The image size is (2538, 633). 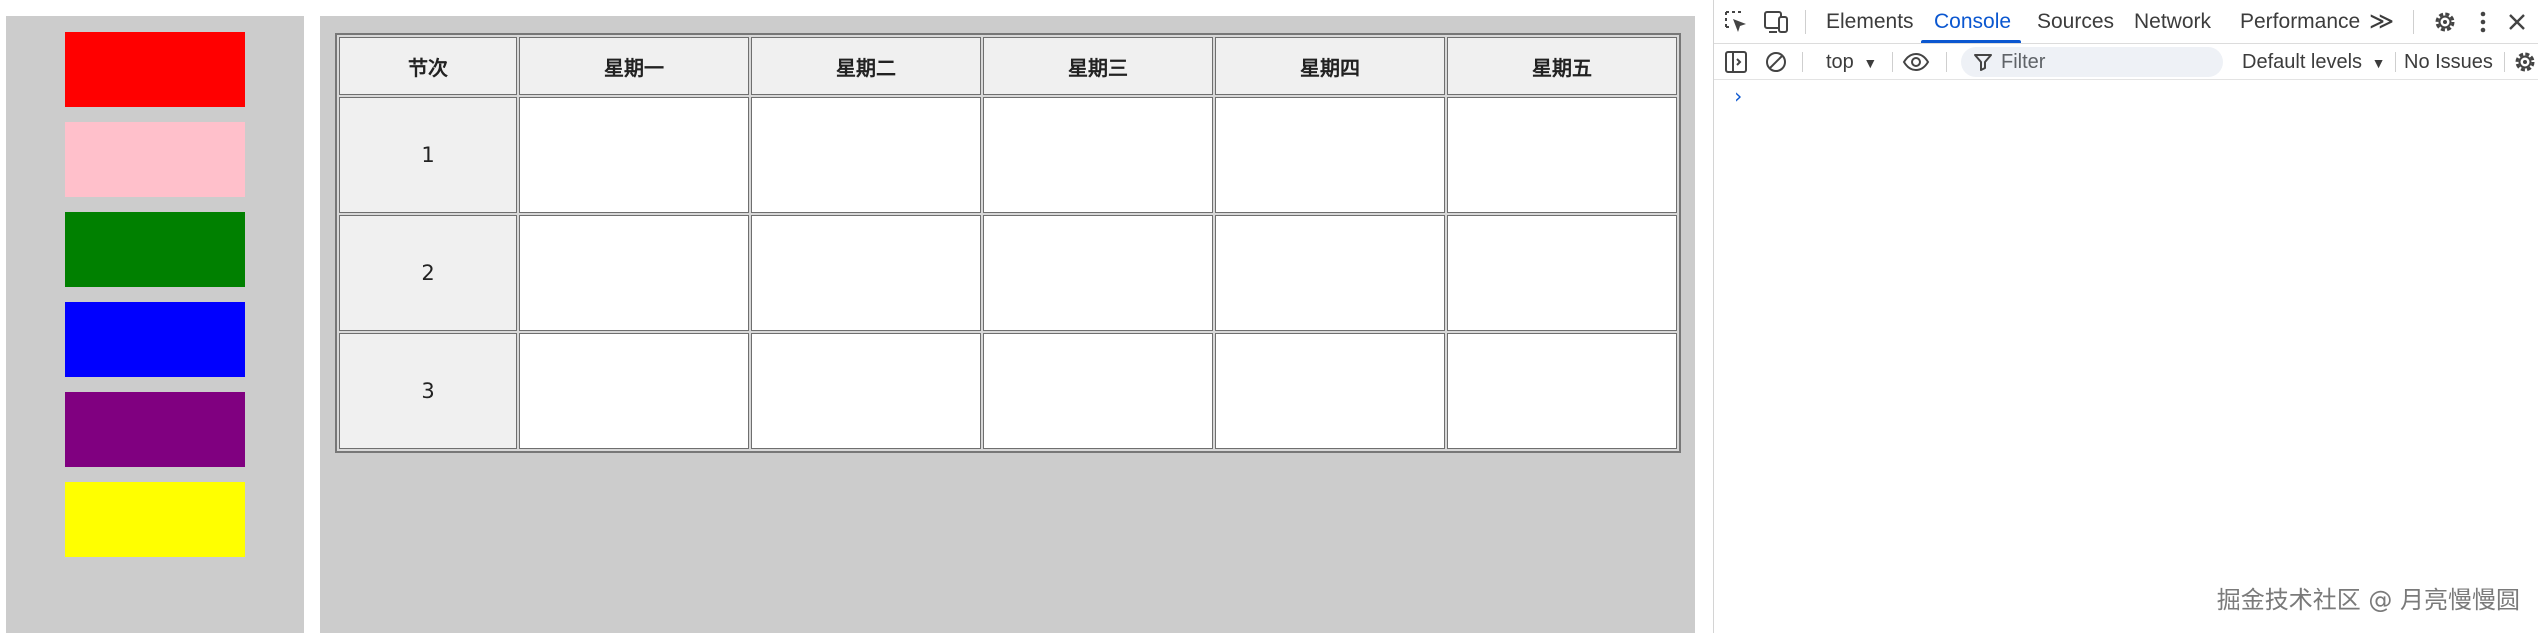 I want to click on more-vertical-icon, so click(x=2483, y=22).